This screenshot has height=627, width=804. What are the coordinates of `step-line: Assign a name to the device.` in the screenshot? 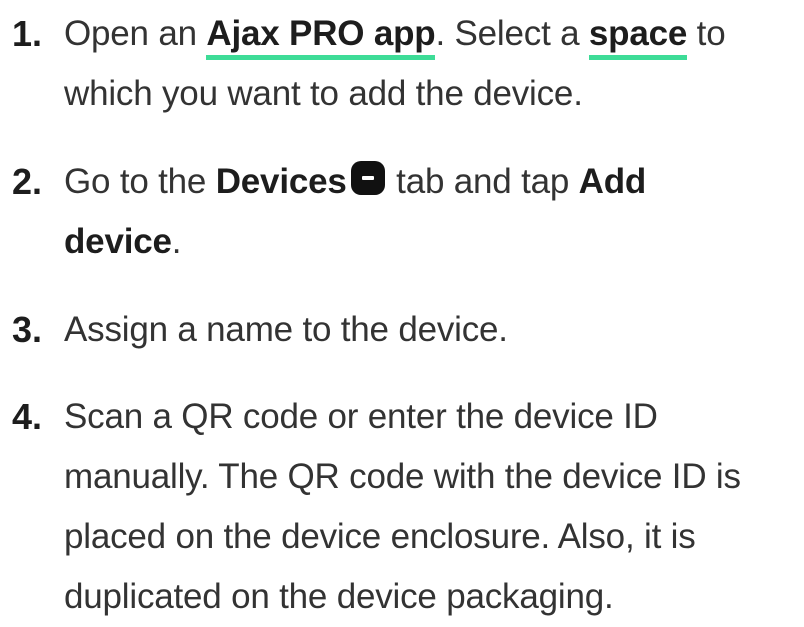 It's located at (286, 329).